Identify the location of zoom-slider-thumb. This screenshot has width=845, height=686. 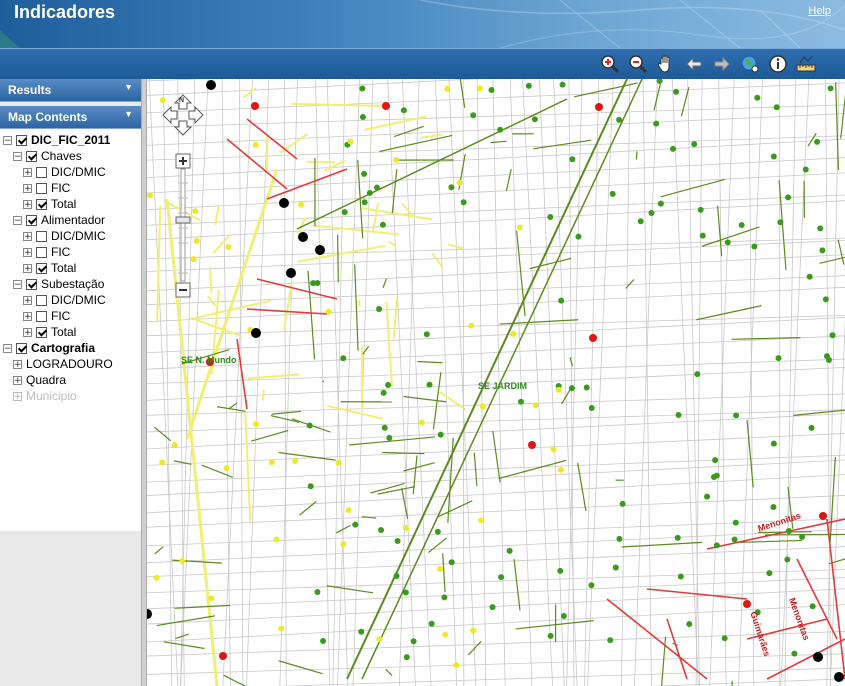
(183, 220).